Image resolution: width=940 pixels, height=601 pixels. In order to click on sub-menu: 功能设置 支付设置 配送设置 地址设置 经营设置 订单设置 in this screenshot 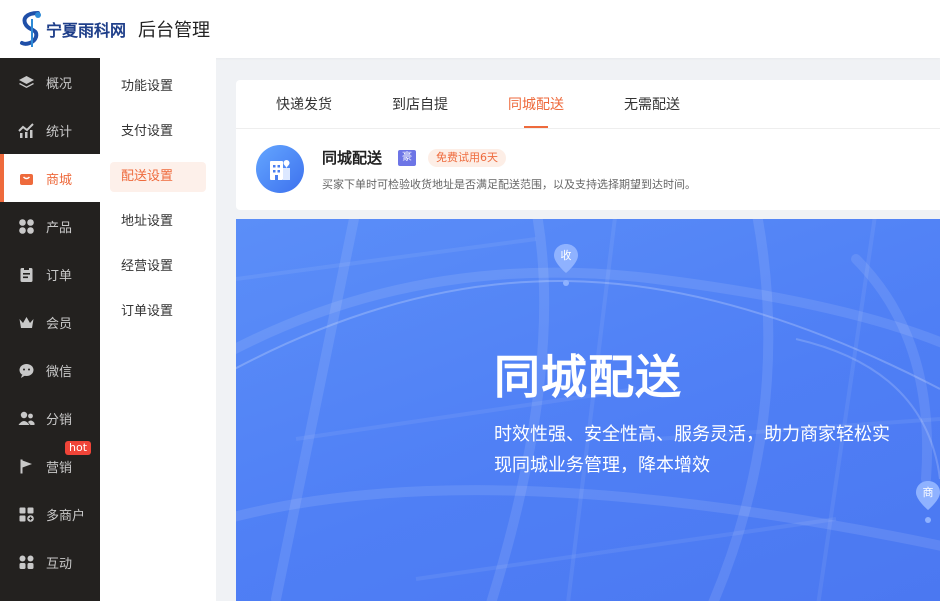, I will do `click(158, 329)`.